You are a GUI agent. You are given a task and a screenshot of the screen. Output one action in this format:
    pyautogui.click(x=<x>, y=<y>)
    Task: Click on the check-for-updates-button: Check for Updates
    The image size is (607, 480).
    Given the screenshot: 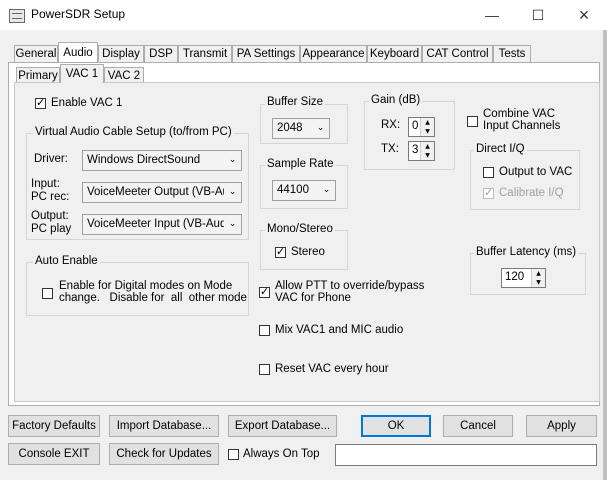 What is the action you would take?
    pyautogui.click(x=164, y=454)
    